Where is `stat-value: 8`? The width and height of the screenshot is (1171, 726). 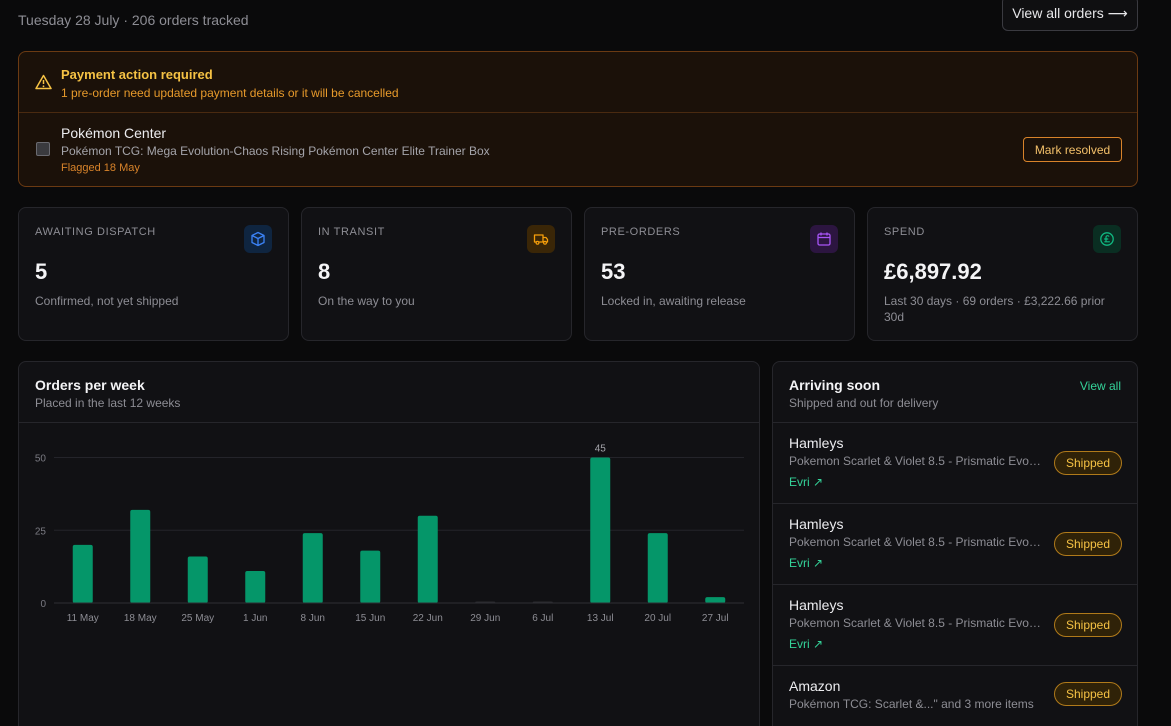 stat-value: 8 is located at coordinates (324, 271).